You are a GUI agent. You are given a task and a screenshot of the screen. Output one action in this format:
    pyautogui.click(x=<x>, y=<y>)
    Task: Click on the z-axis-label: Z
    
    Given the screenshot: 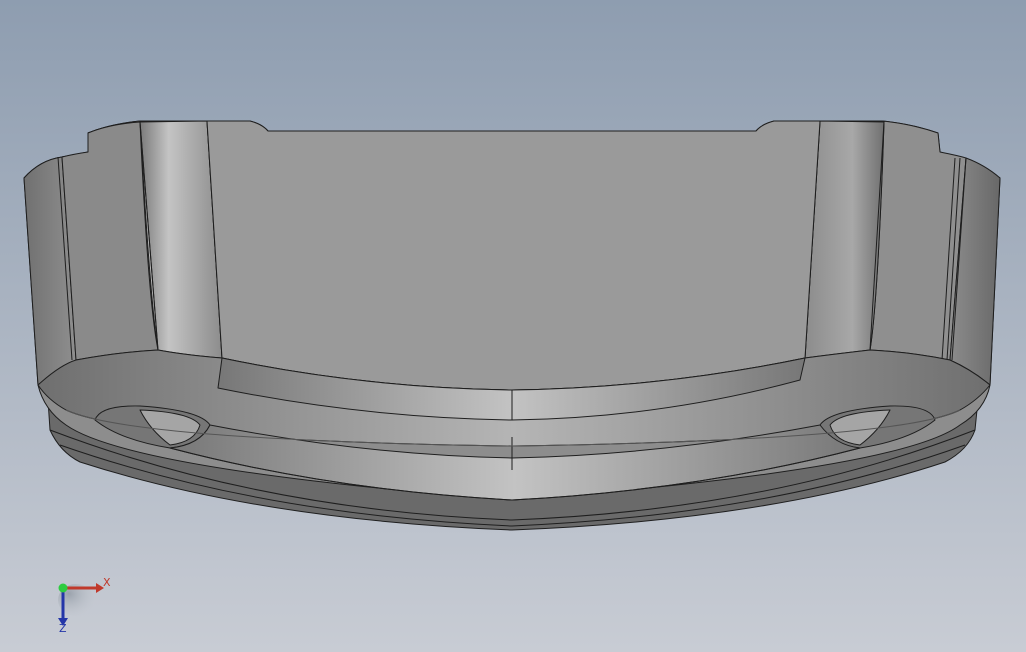 What is the action you would take?
    pyautogui.click(x=63, y=628)
    